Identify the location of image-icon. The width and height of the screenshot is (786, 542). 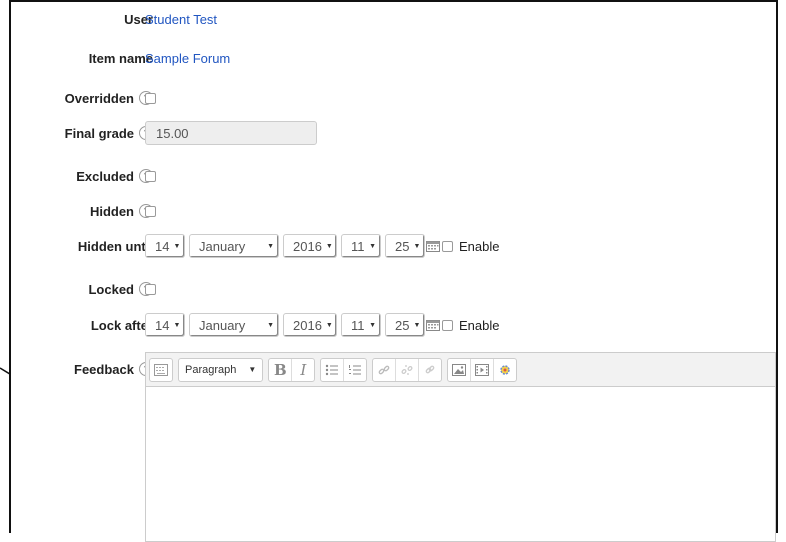
(459, 370).